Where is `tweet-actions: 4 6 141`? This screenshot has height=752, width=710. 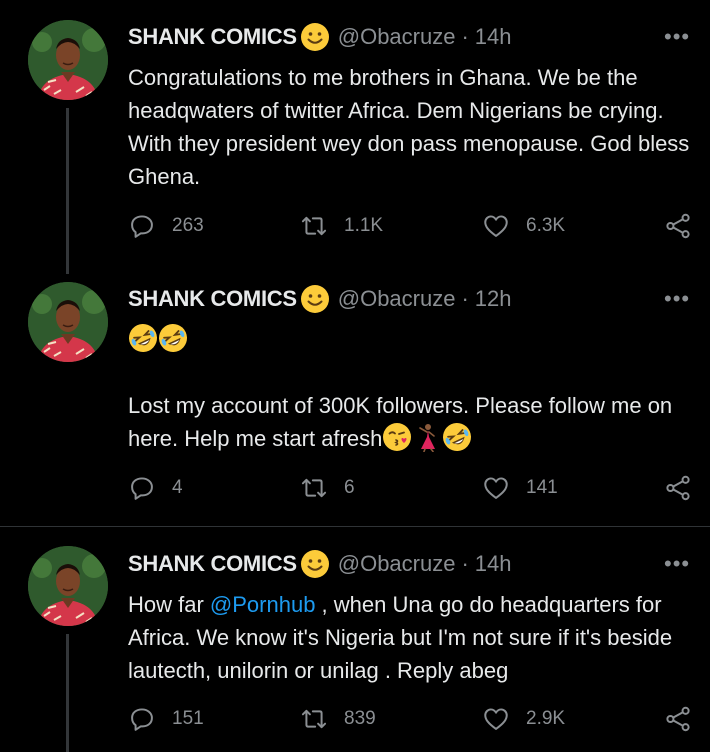
tweet-actions: 4 6 141 is located at coordinates (413, 489).